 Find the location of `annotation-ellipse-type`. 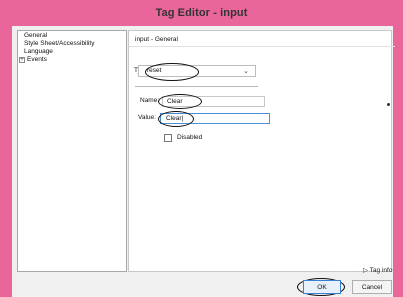

annotation-ellipse-type is located at coordinates (172, 72).